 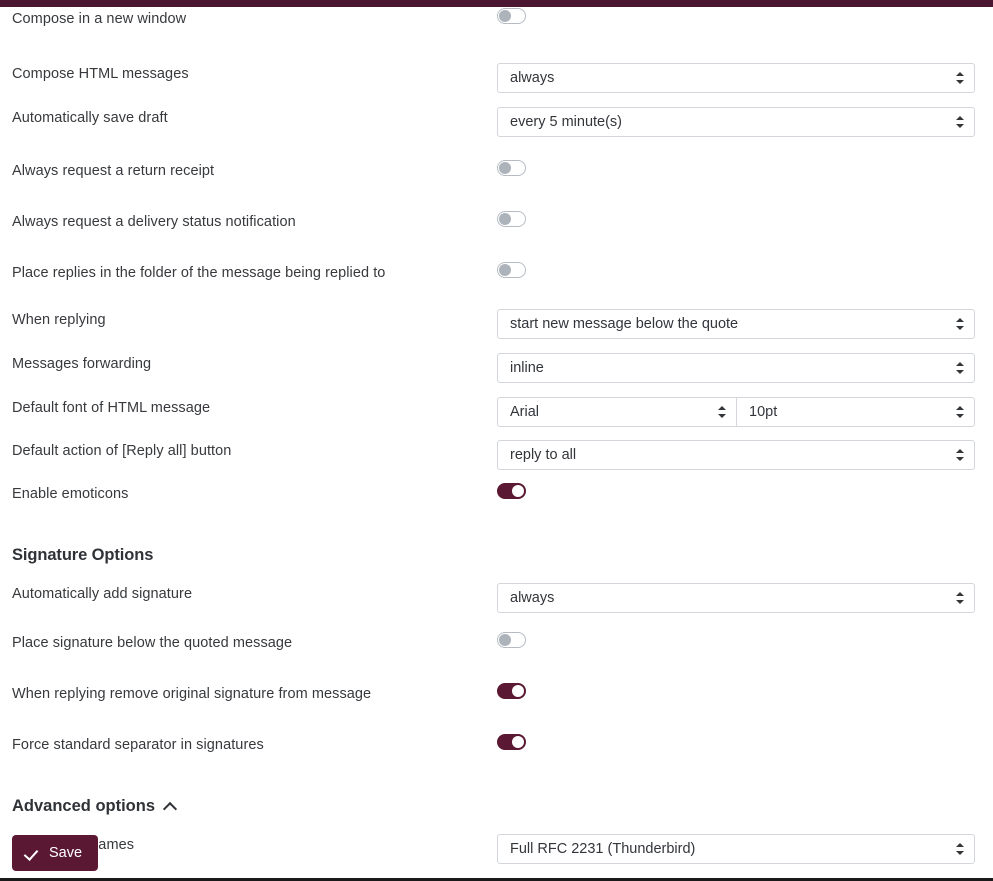 I want to click on setting-label: Force standard separator in signatures, so click(x=138, y=745).